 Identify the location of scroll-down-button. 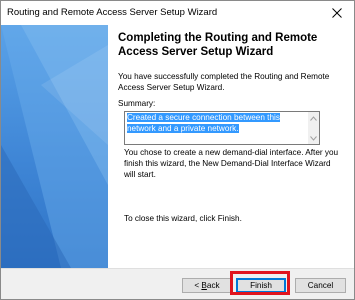
(313, 138).